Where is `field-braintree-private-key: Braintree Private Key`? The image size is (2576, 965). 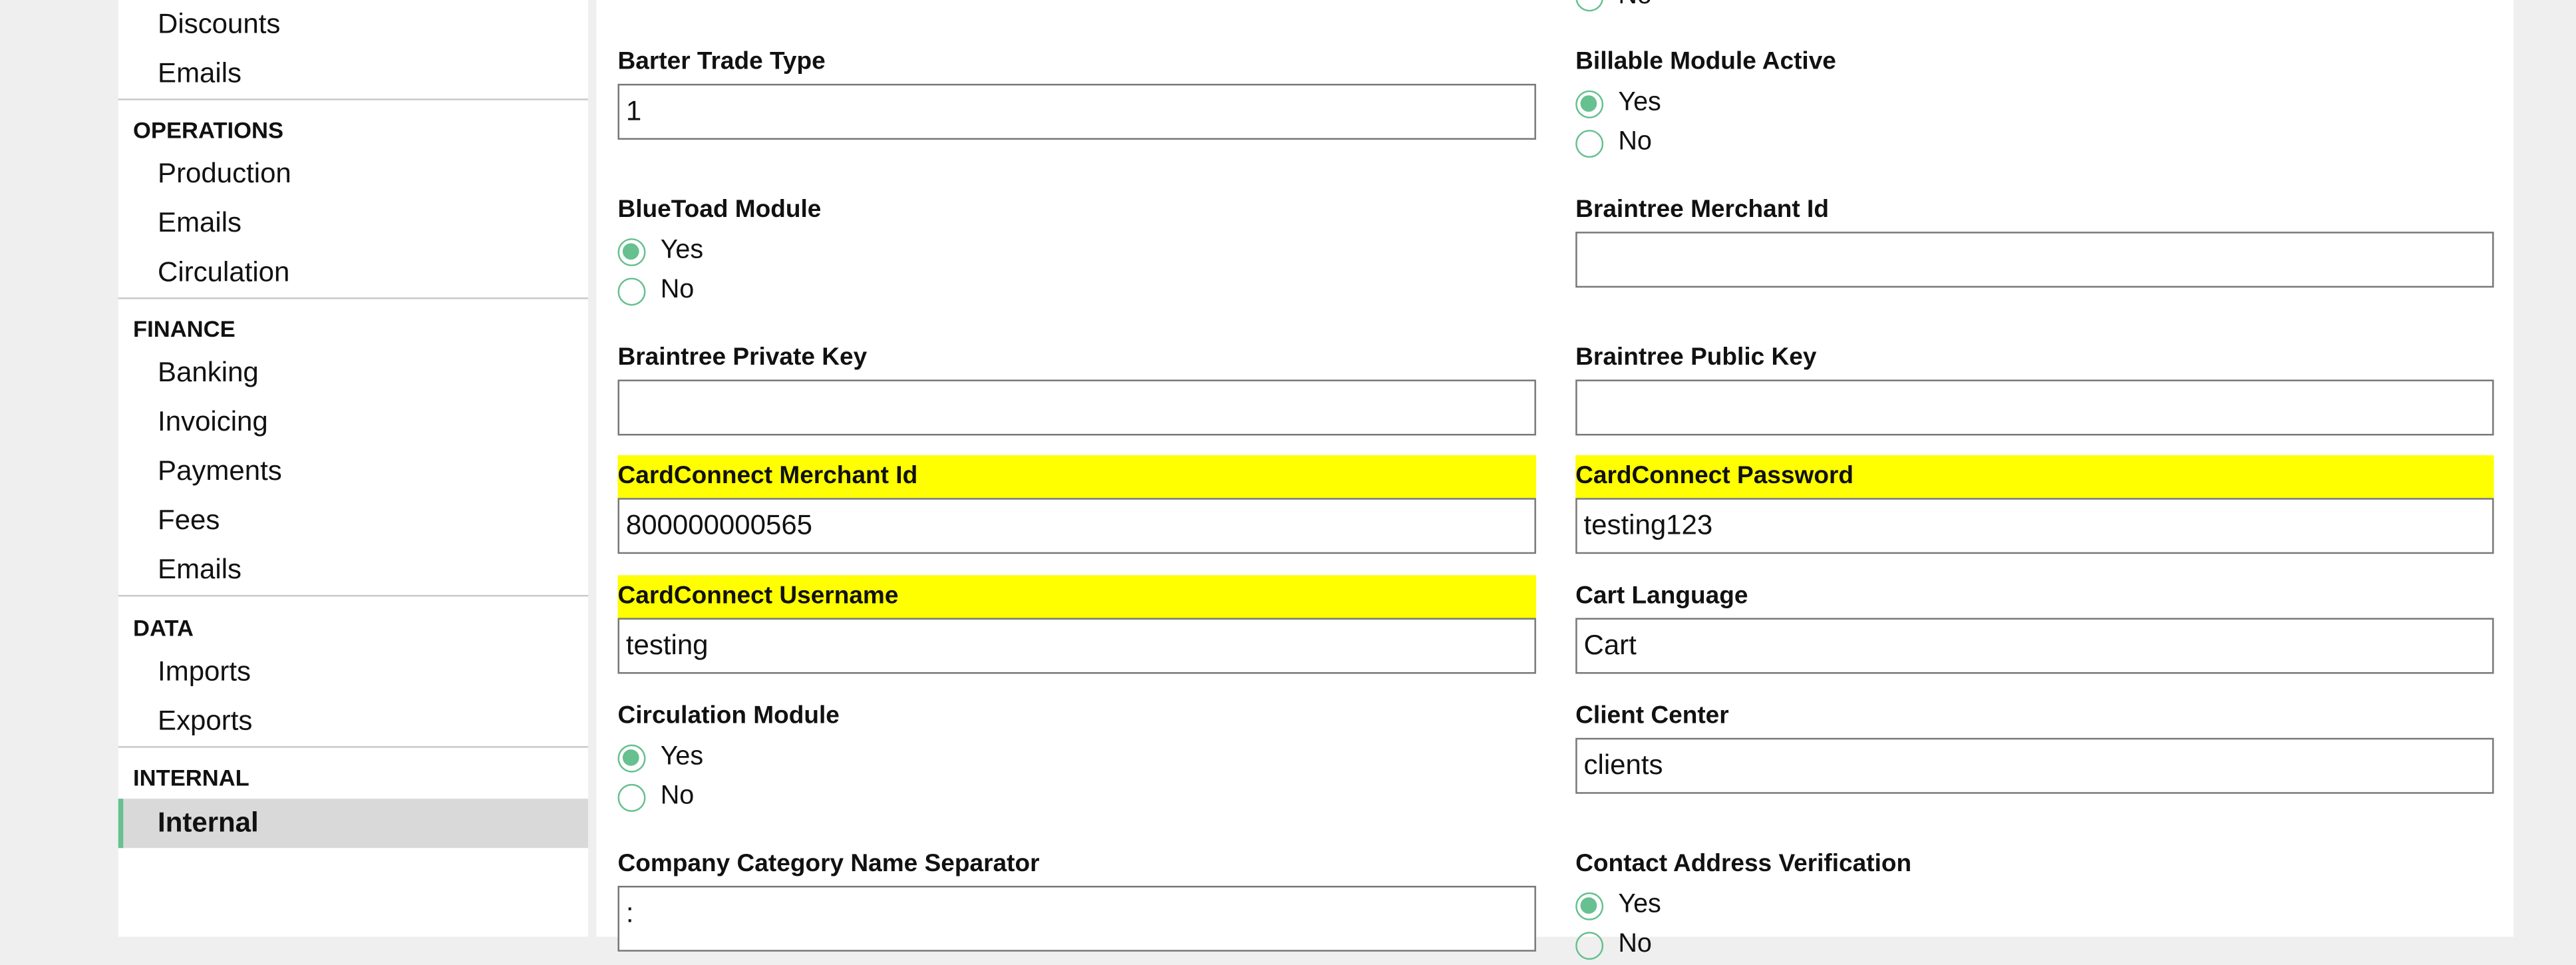 field-braintree-private-key: Braintree Private Key is located at coordinates (1076, 387).